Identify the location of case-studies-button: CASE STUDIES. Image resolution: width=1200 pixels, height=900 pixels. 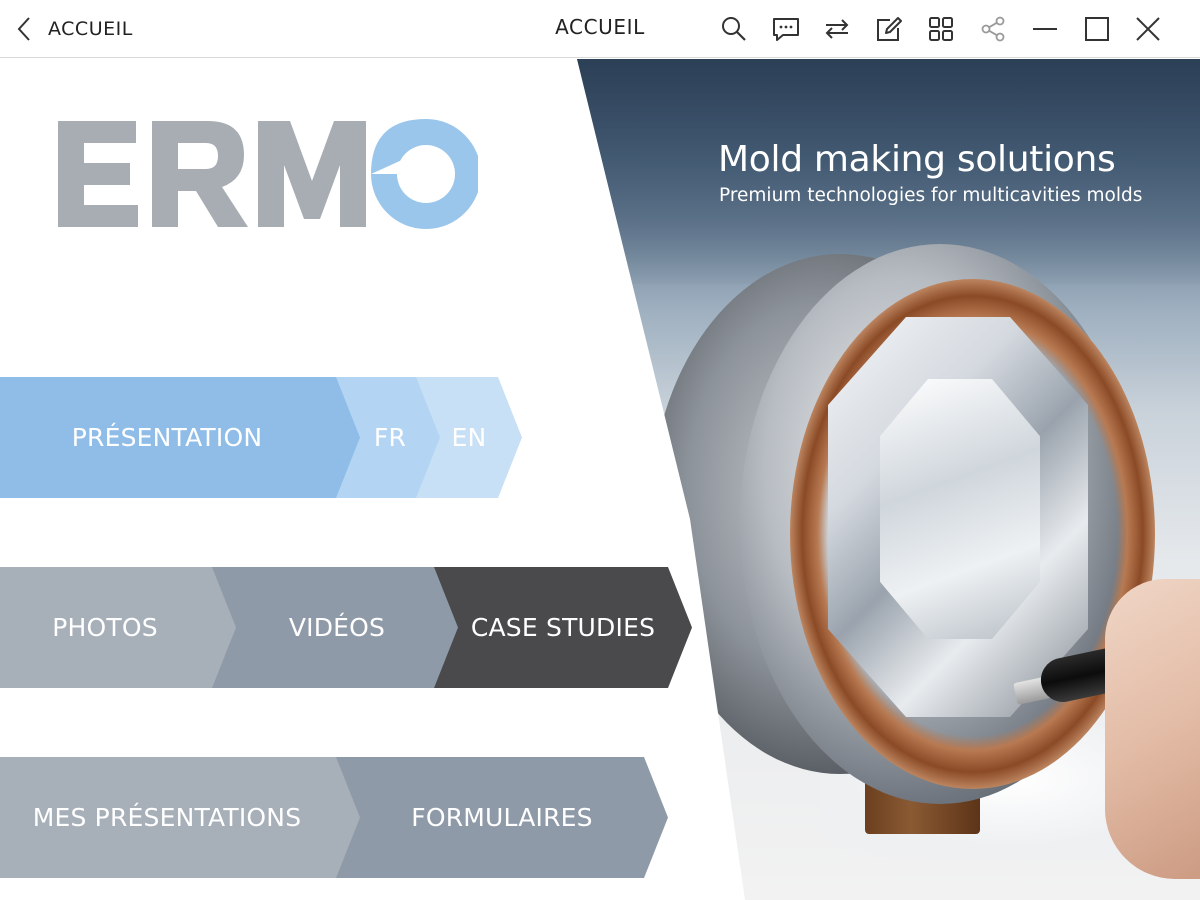
(563, 627).